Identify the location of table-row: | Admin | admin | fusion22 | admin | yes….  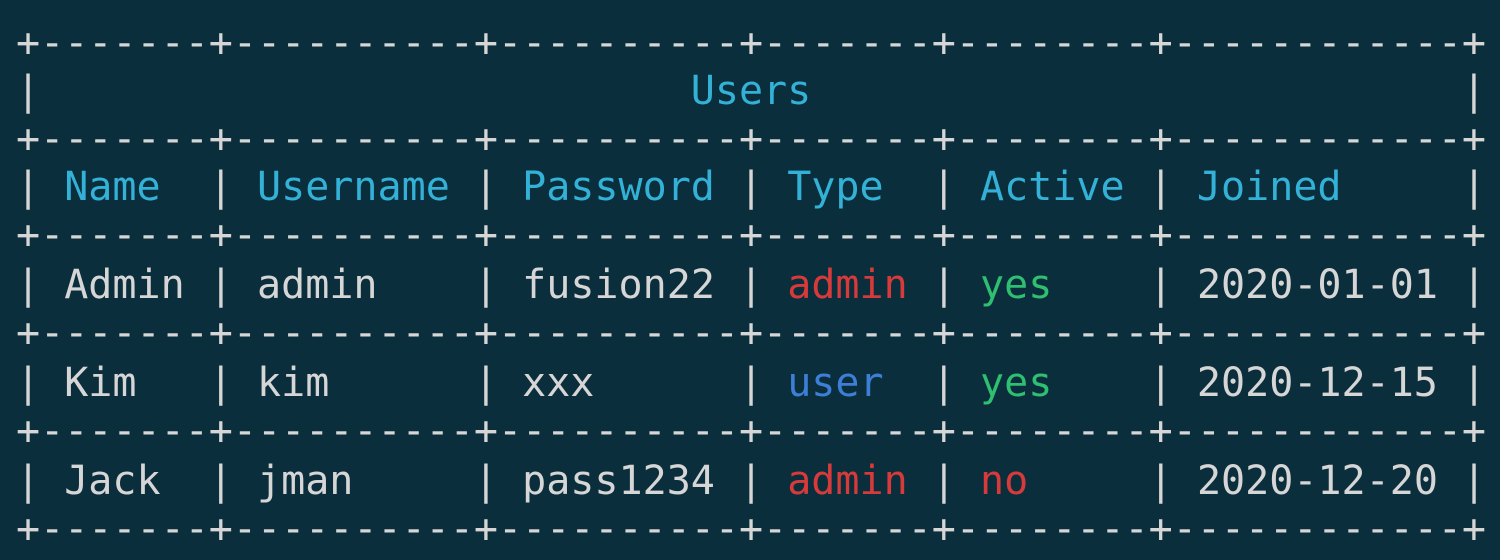
(751, 285).